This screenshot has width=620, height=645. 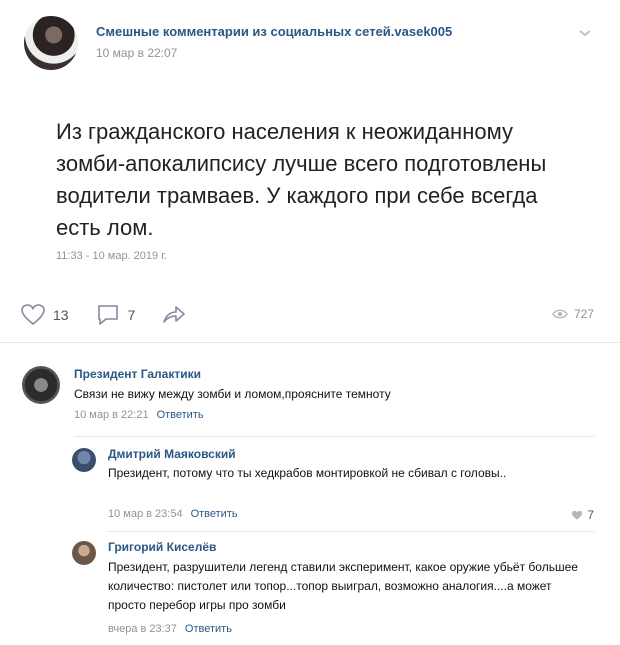 What do you see at coordinates (162, 547) in the screenshot?
I see `comment-author: Григорий Киселёв` at bounding box center [162, 547].